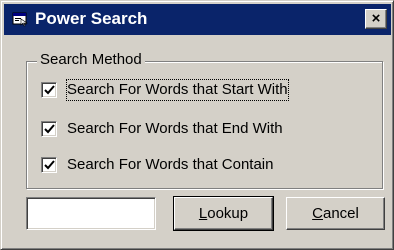  I want to click on close-icon: ×, so click(376, 18).